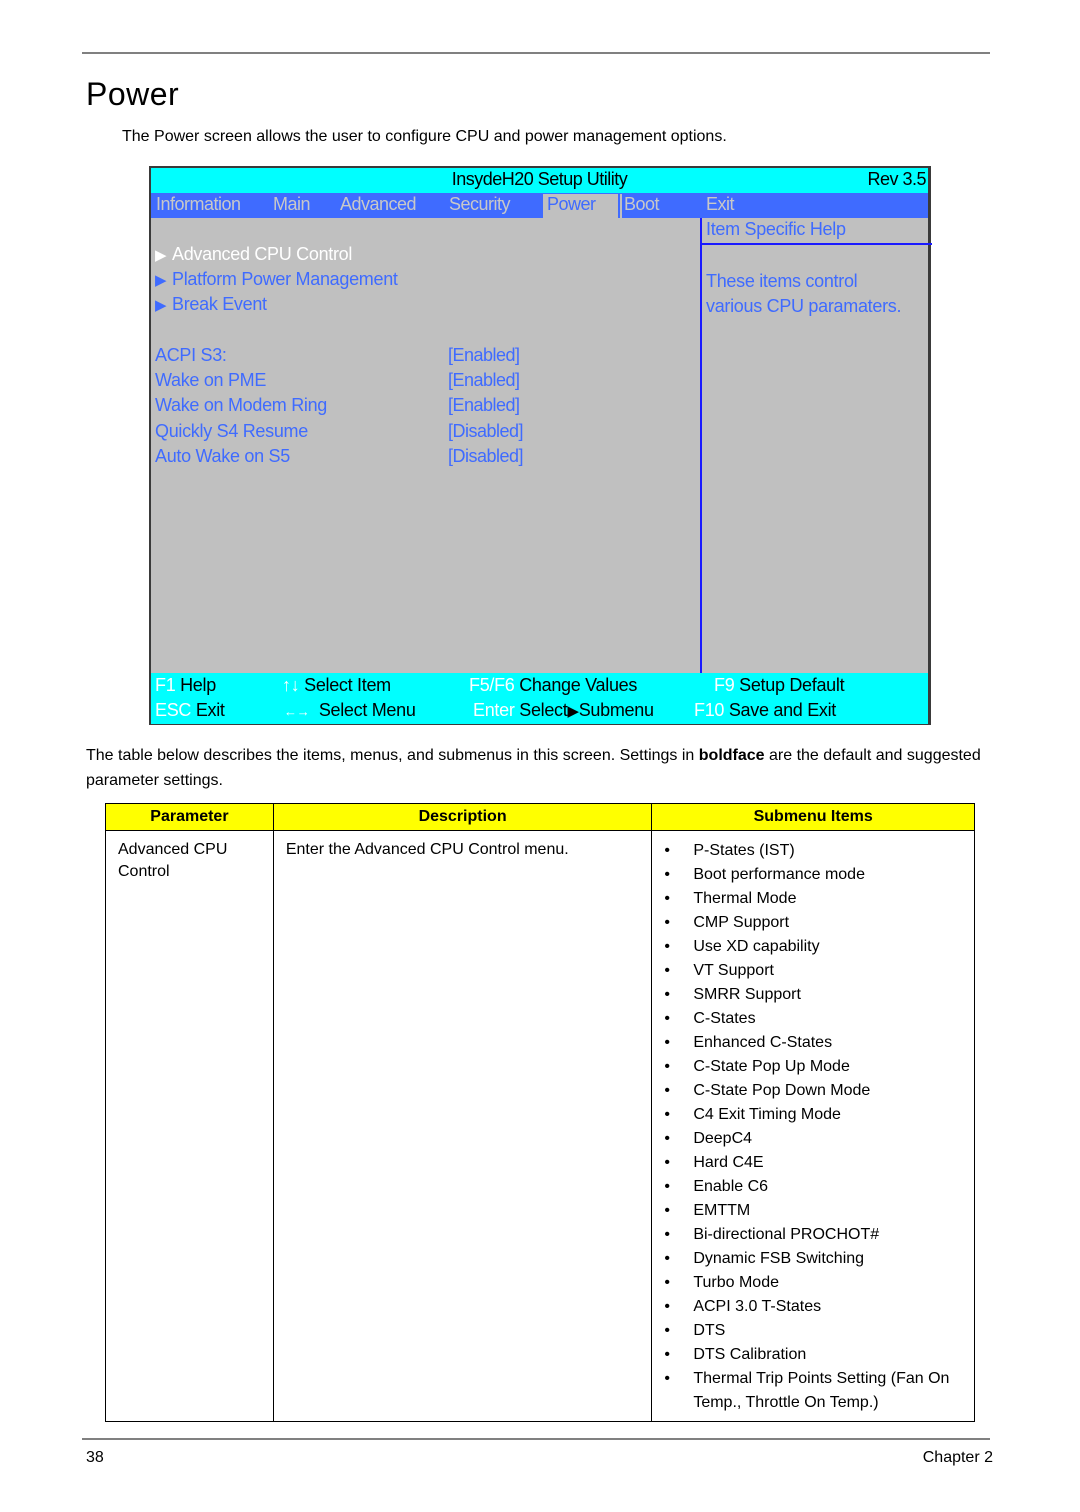  I want to click on tab-security: Security, so click(479, 206).